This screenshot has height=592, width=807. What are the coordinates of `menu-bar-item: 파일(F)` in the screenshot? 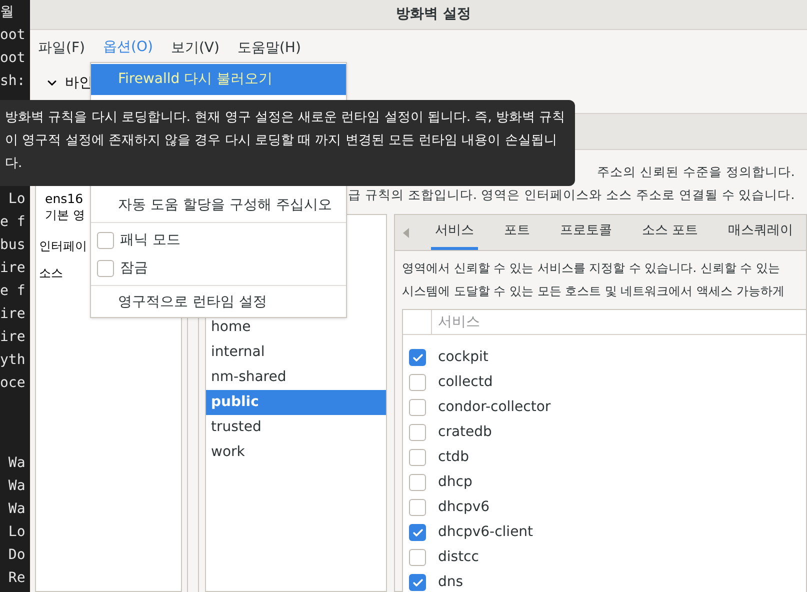 It's located at (61, 48).